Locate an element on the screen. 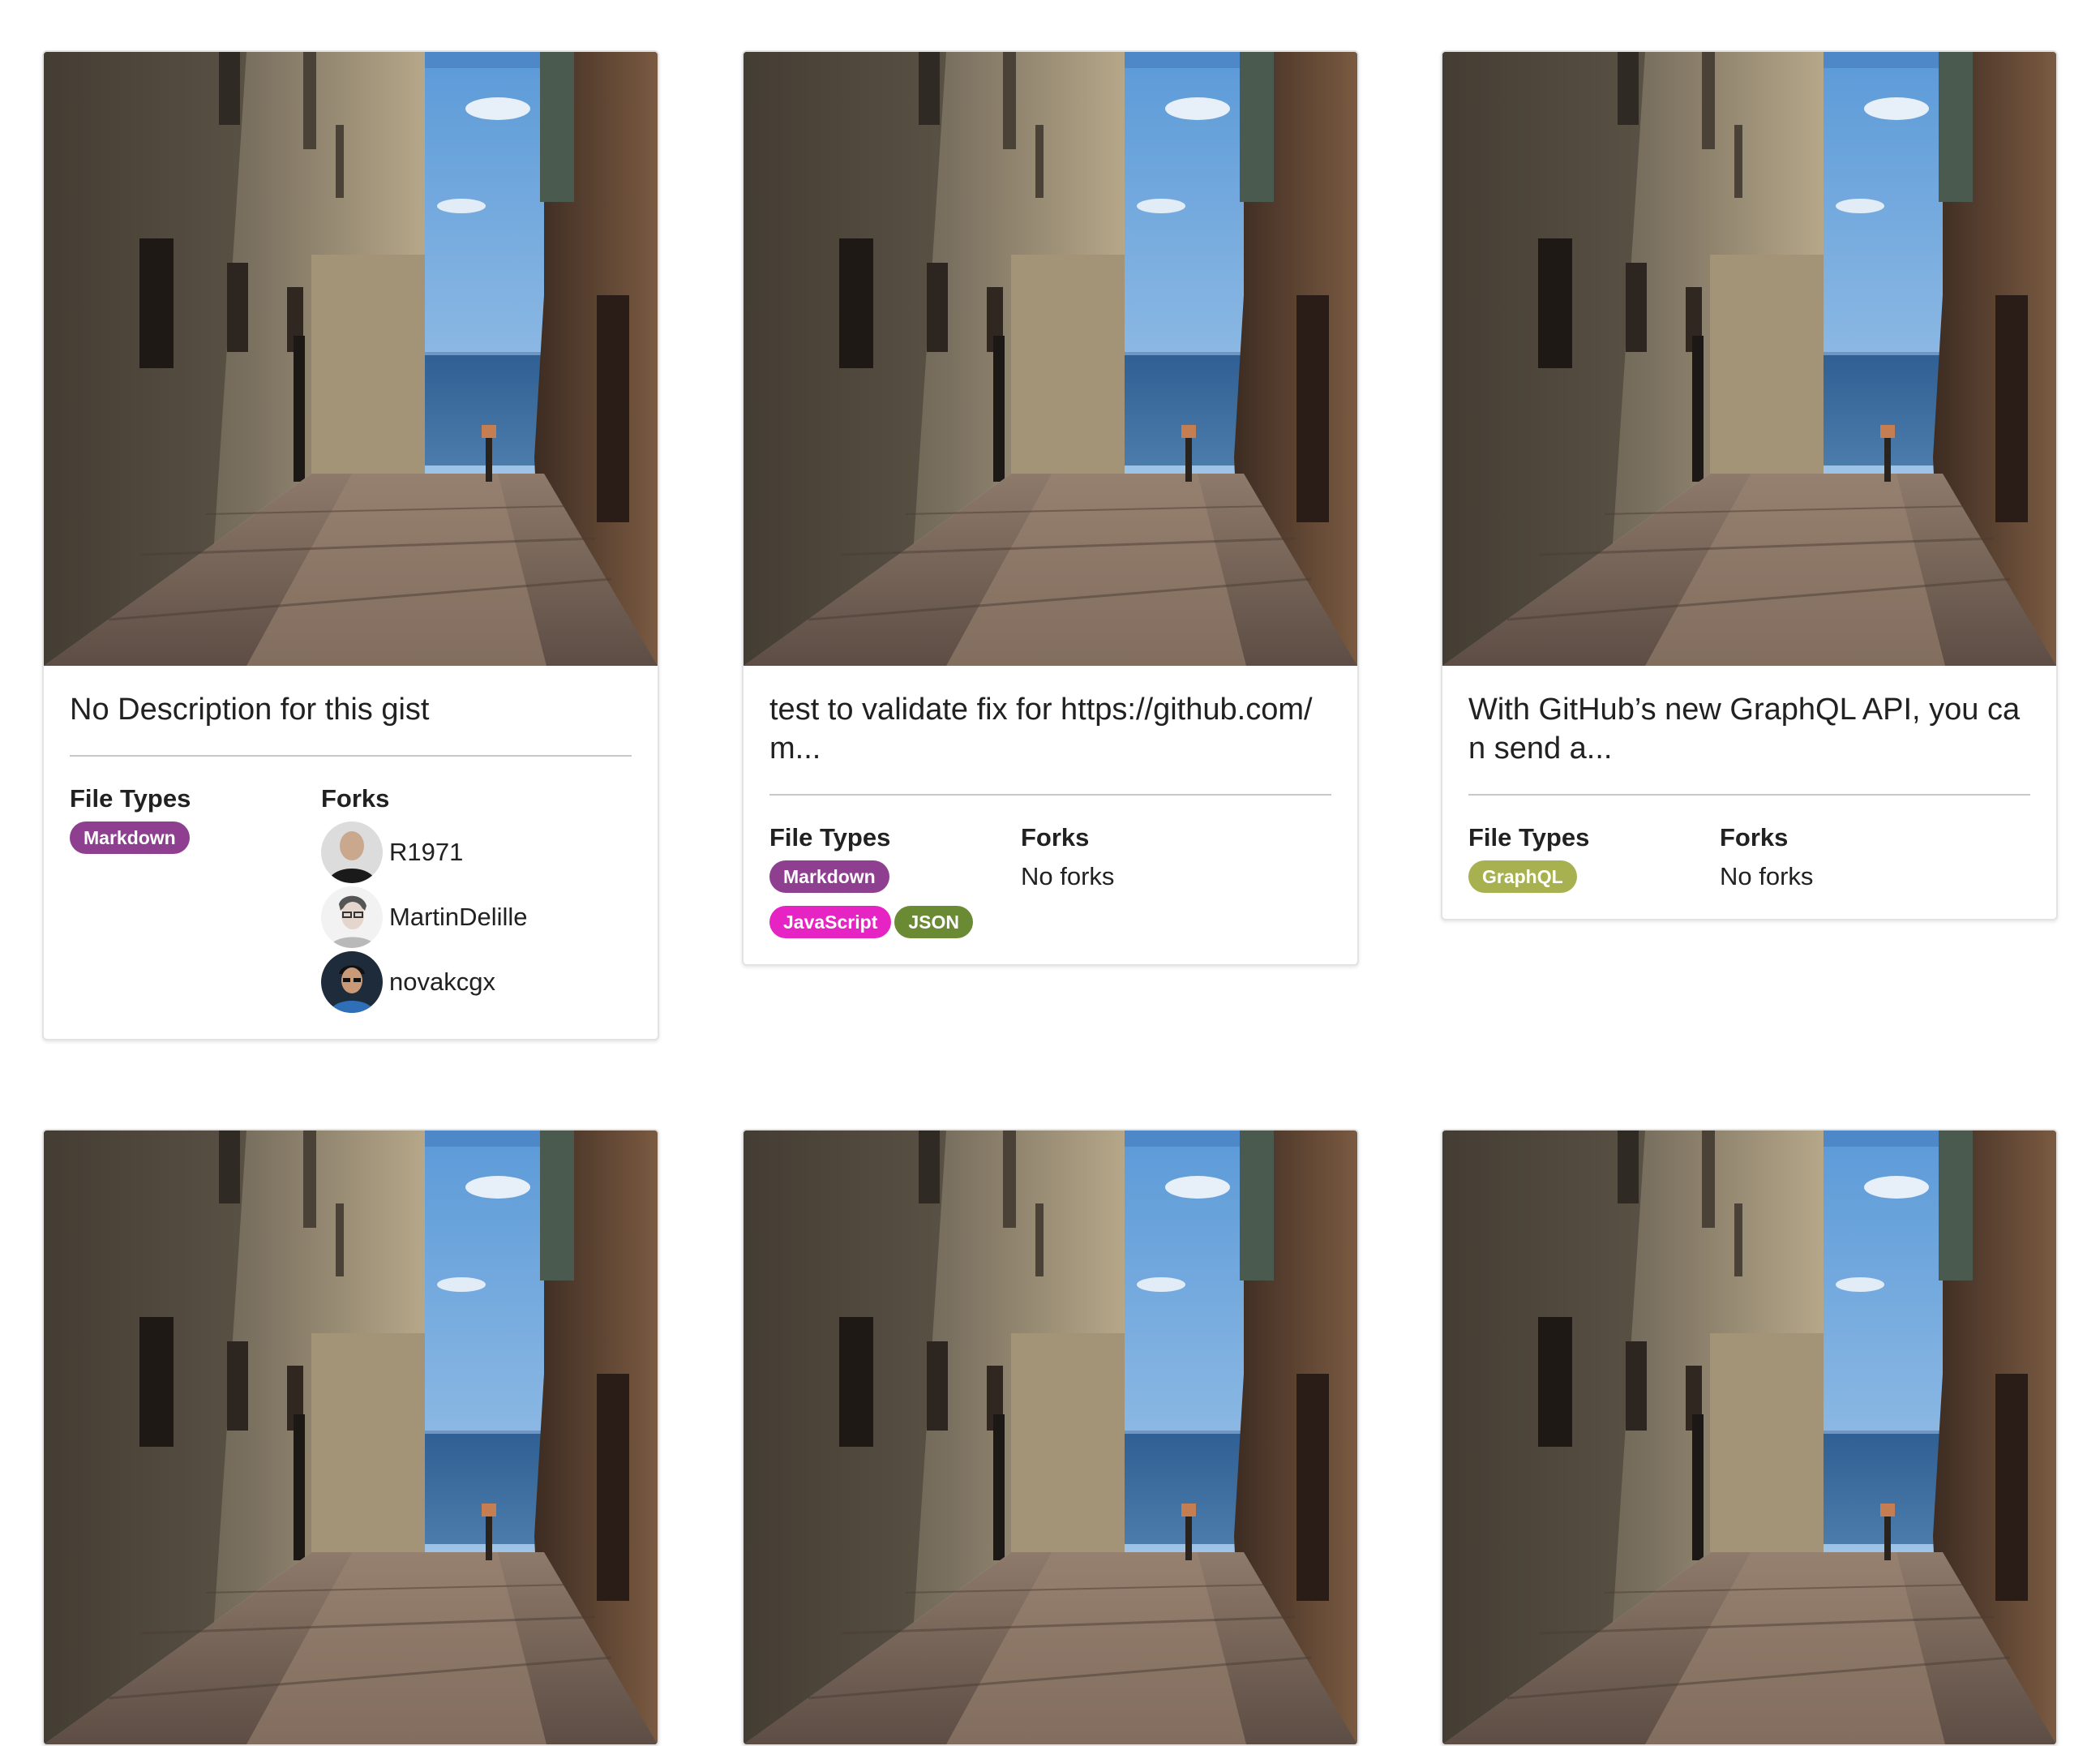 The image size is (2100, 1746). fork-item: novakcgx is located at coordinates (477, 982).